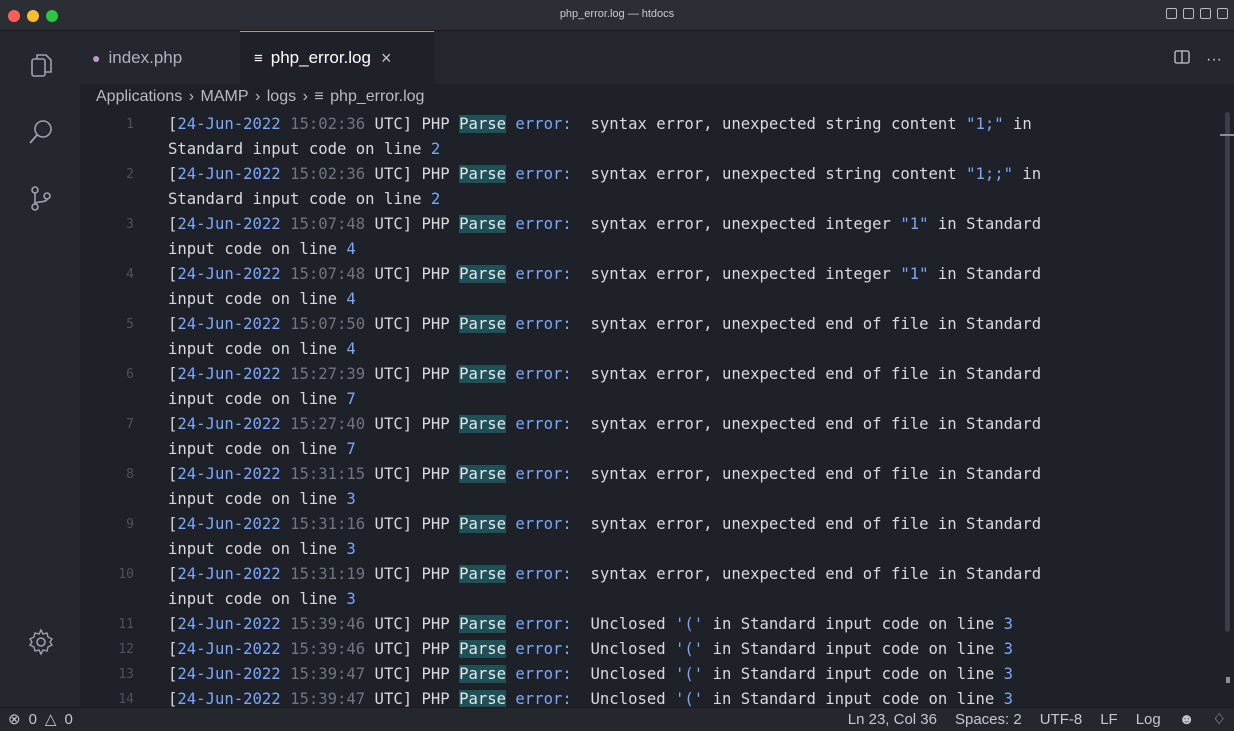  What do you see at coordinates (225, 96) in the screenshot?
I see `breadcrumb-mamp: MAMP` at bounding box center [225, 96].